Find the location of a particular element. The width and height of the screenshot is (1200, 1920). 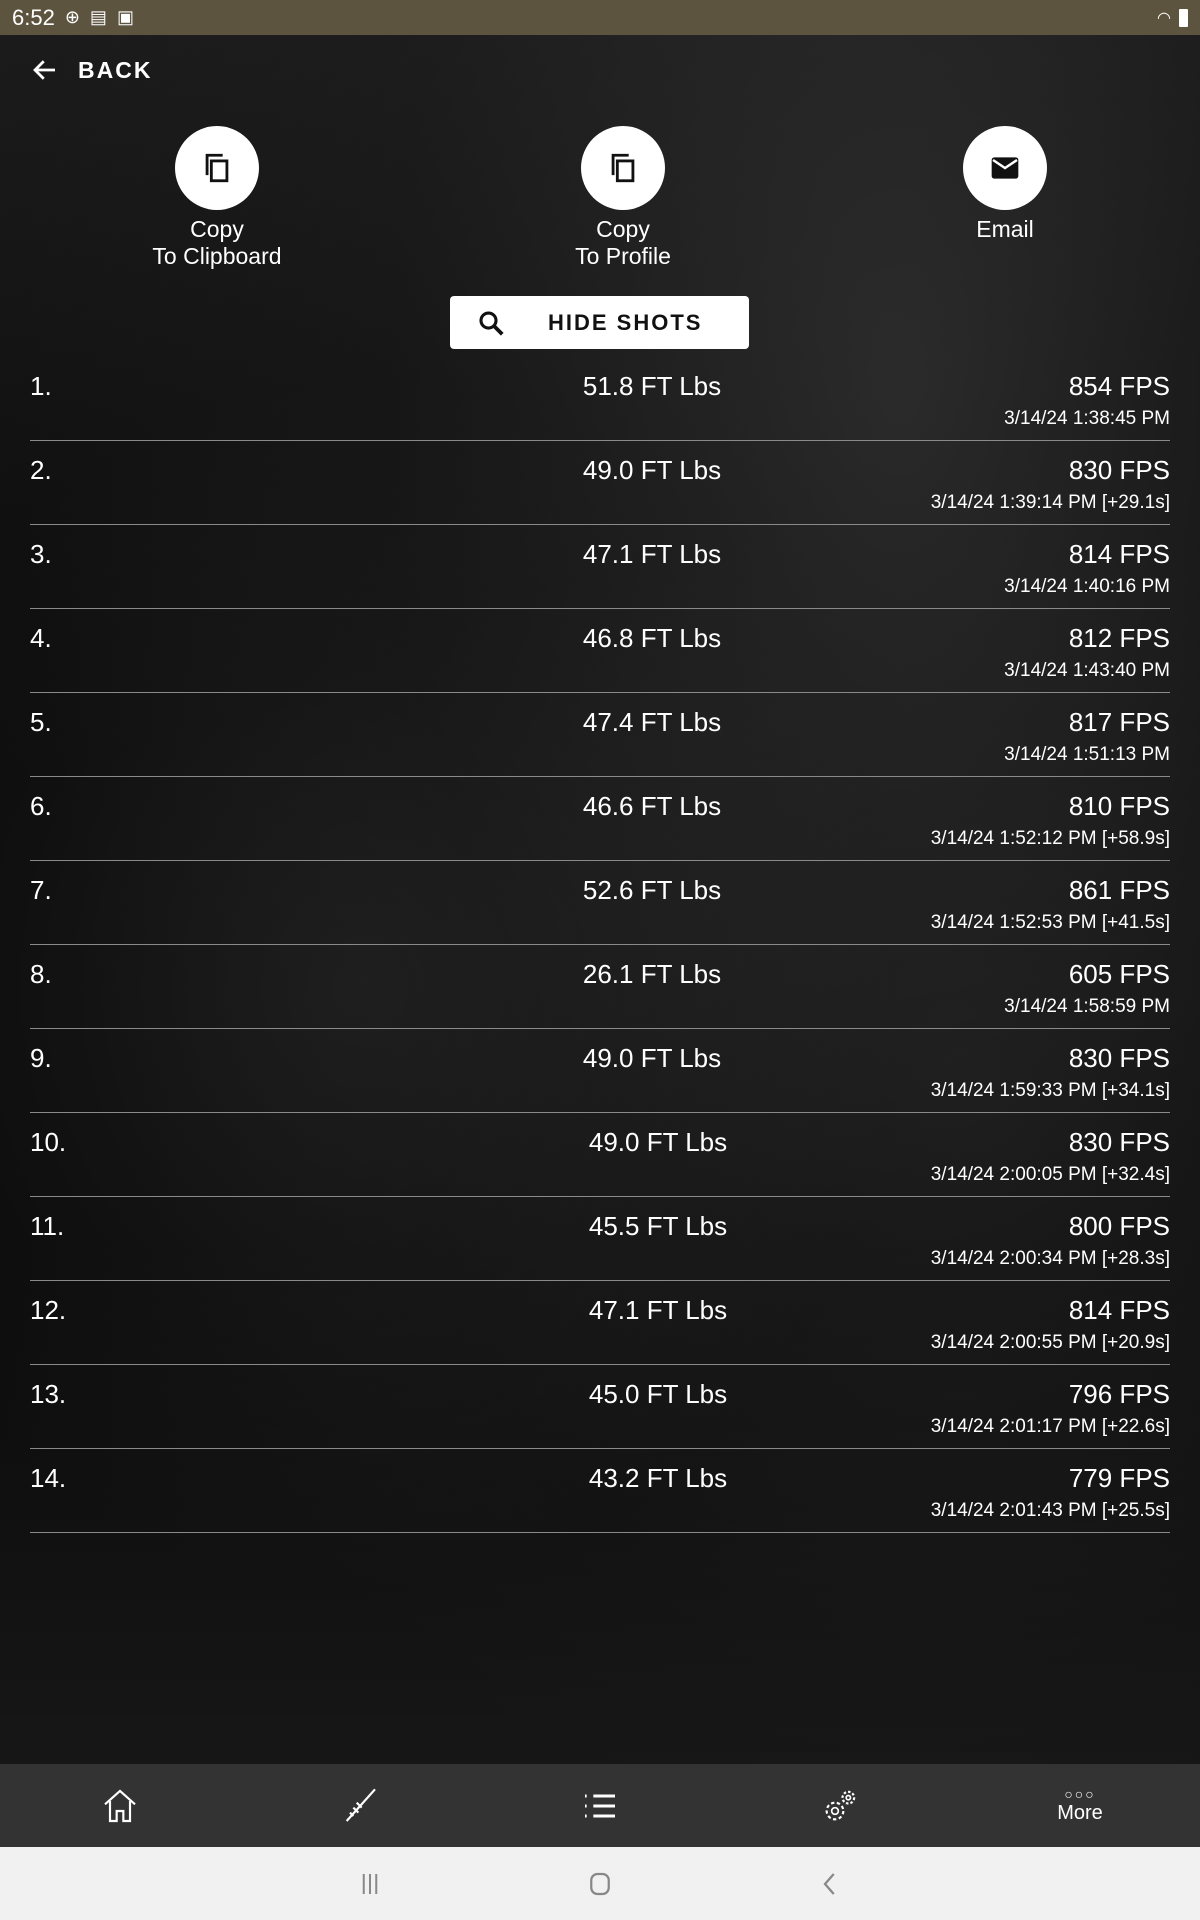

bottom-nav: ○○○ More is located at coordinates (600, 1805).